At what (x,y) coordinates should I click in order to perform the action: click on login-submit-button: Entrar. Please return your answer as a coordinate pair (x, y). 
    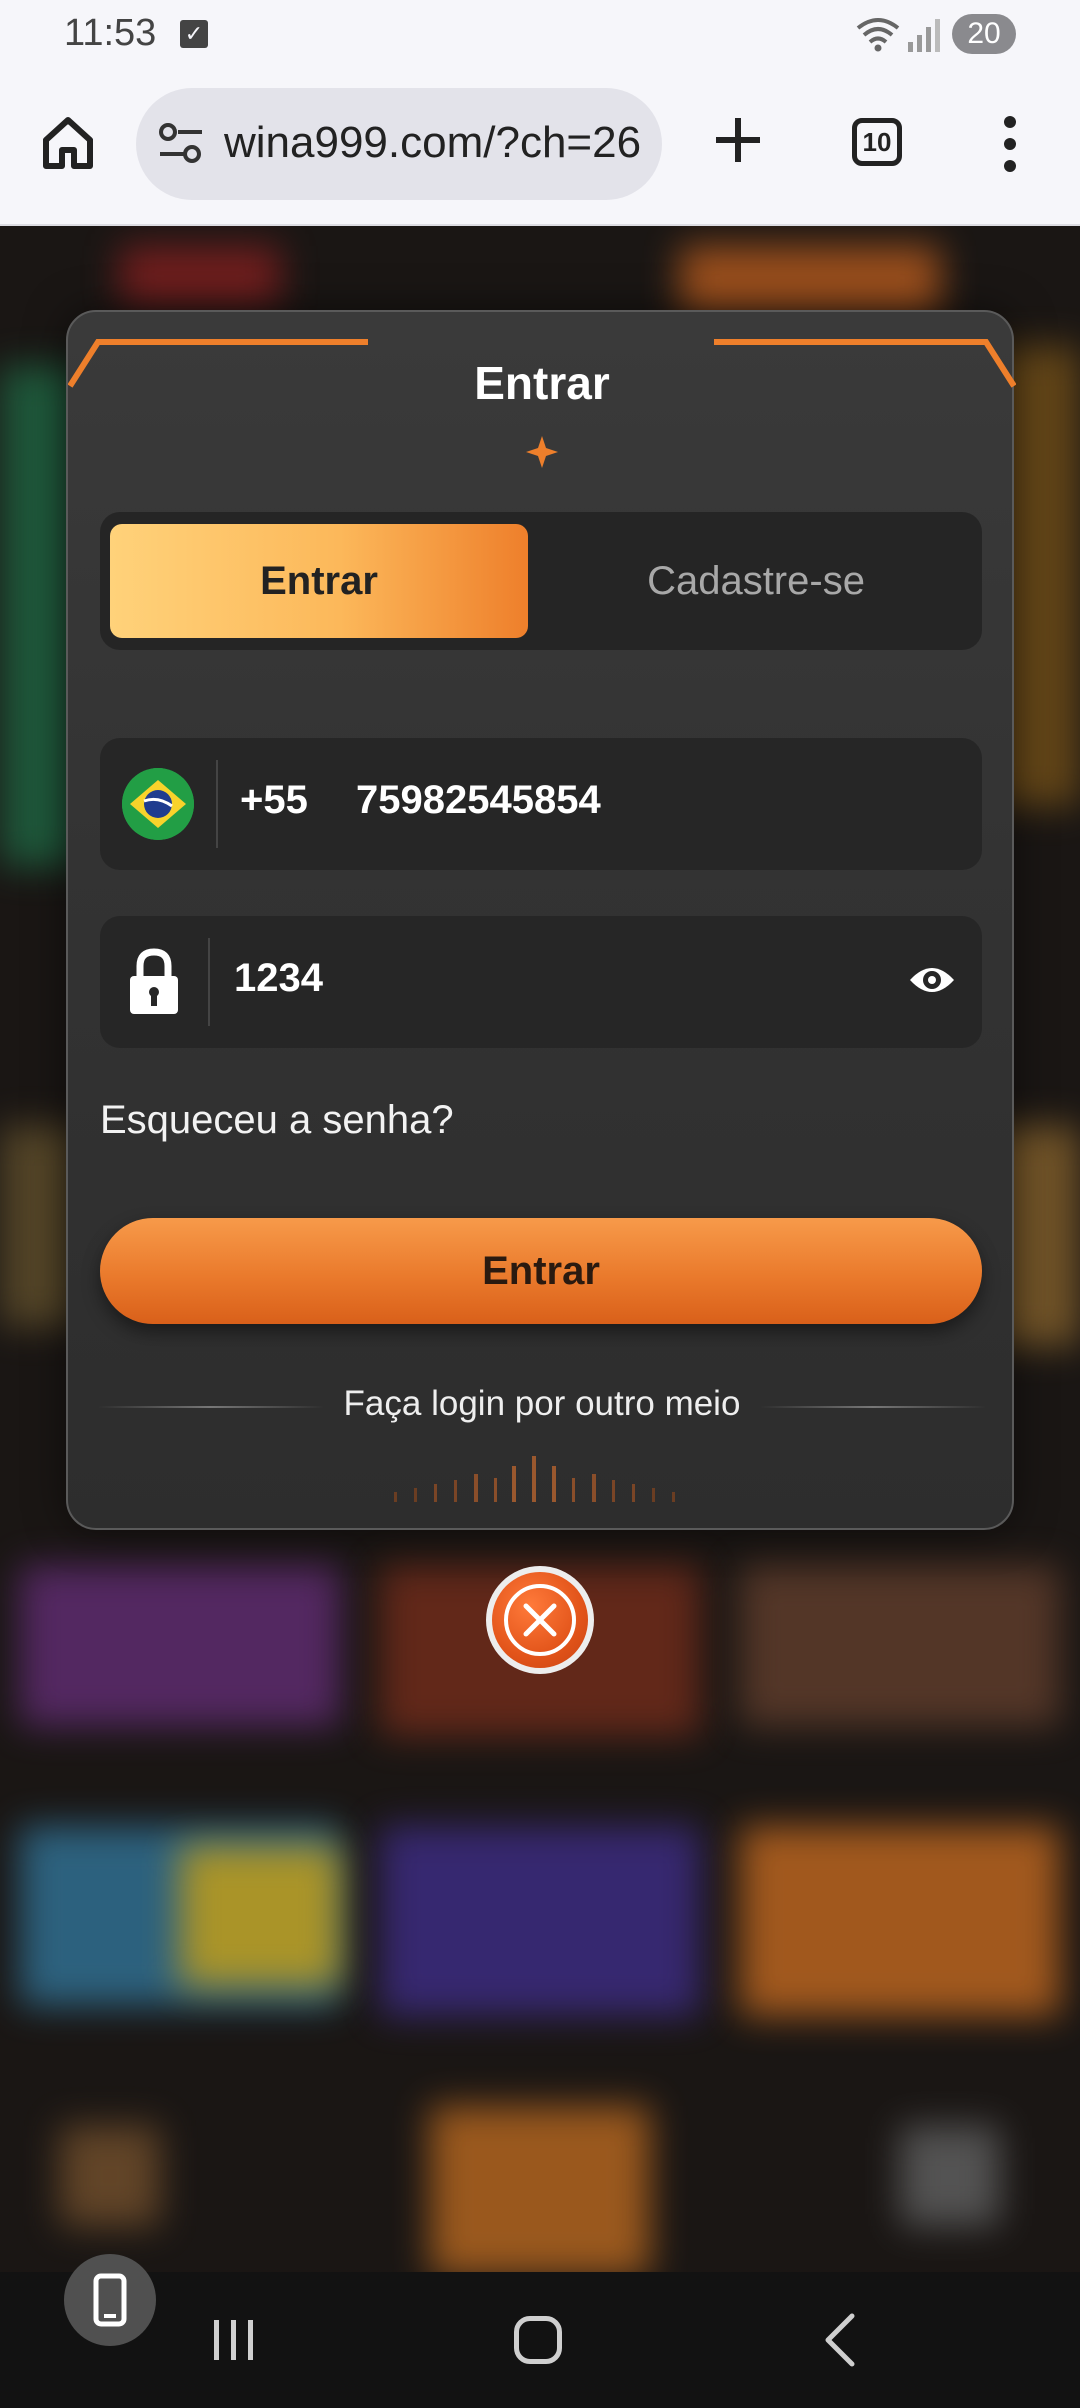
    Looking at the image, I should click on (541, 1271).